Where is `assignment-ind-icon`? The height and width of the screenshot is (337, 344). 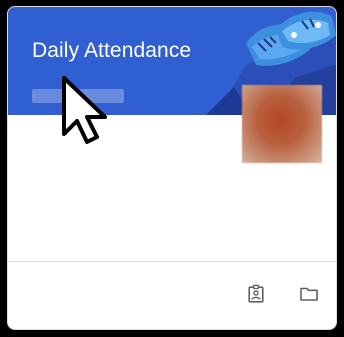 assignment-ind-icon is located at coordinates (256, 294).